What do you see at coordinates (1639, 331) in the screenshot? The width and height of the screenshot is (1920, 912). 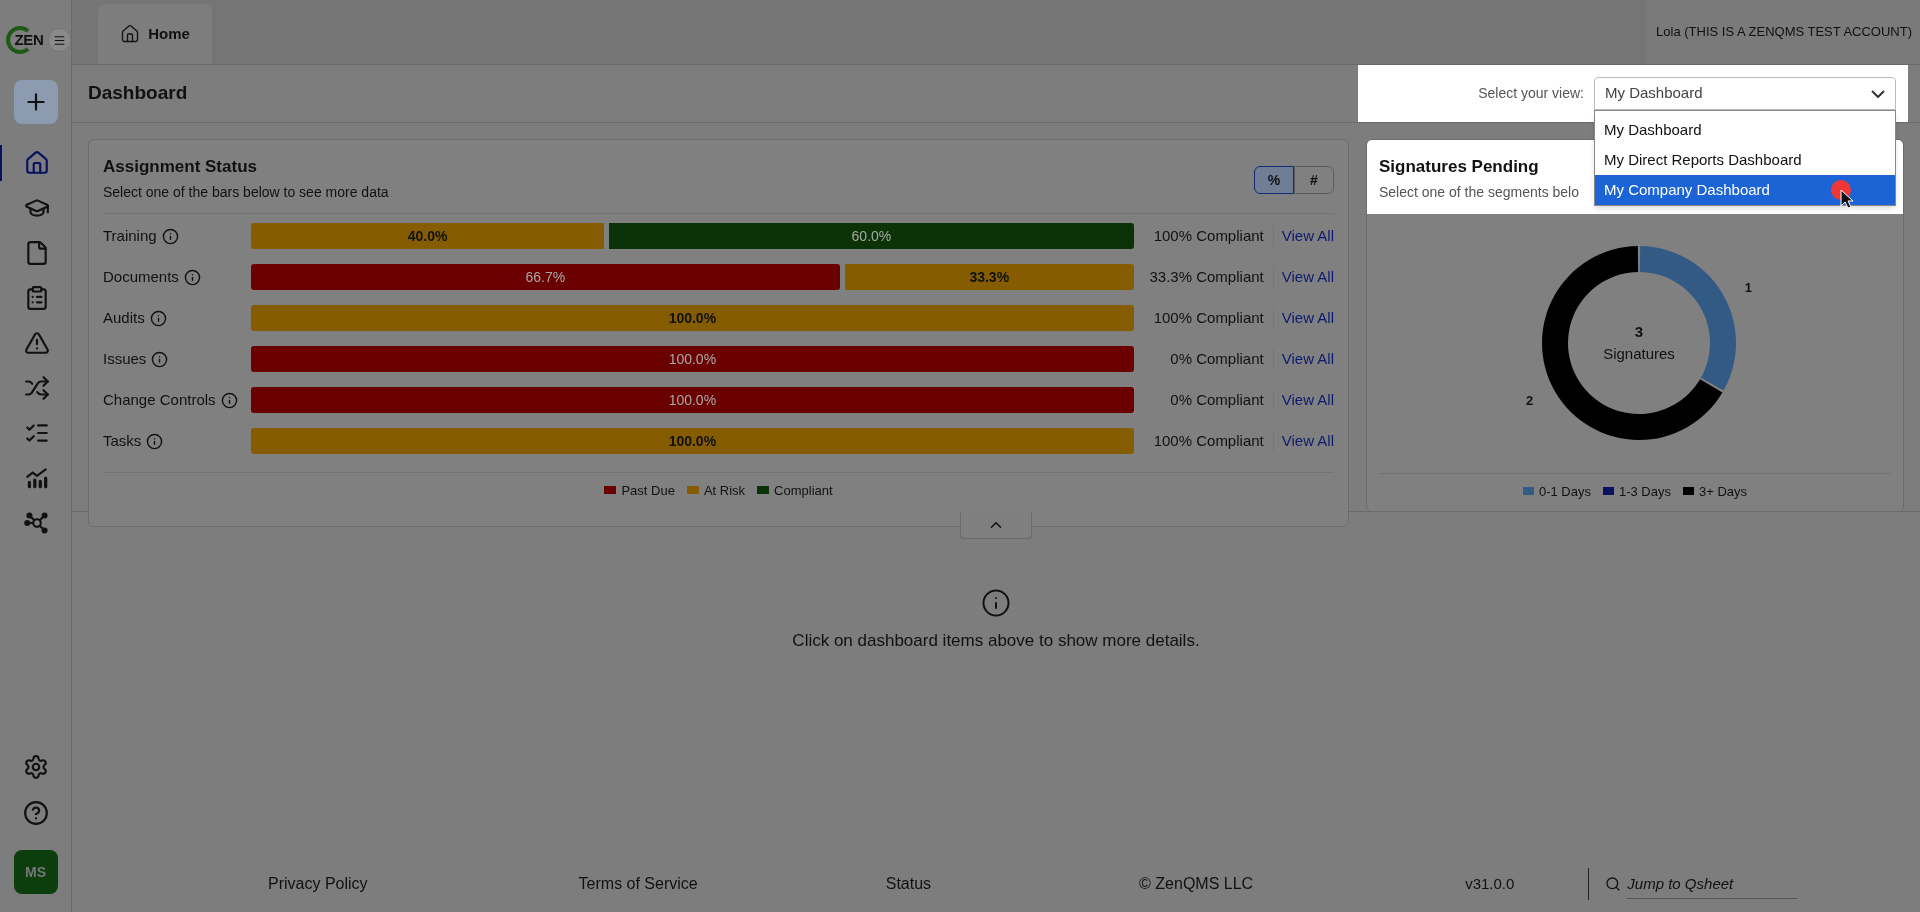 I see `center-value: 3` at bounding box center [1639, 331].